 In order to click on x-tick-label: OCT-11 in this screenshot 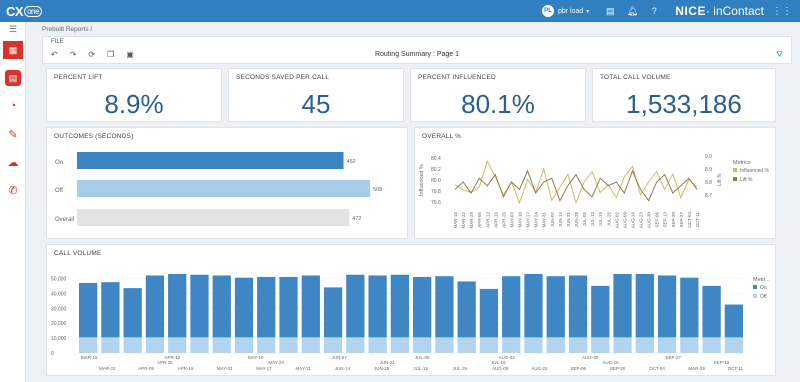, I will do `click(697, 220)`.